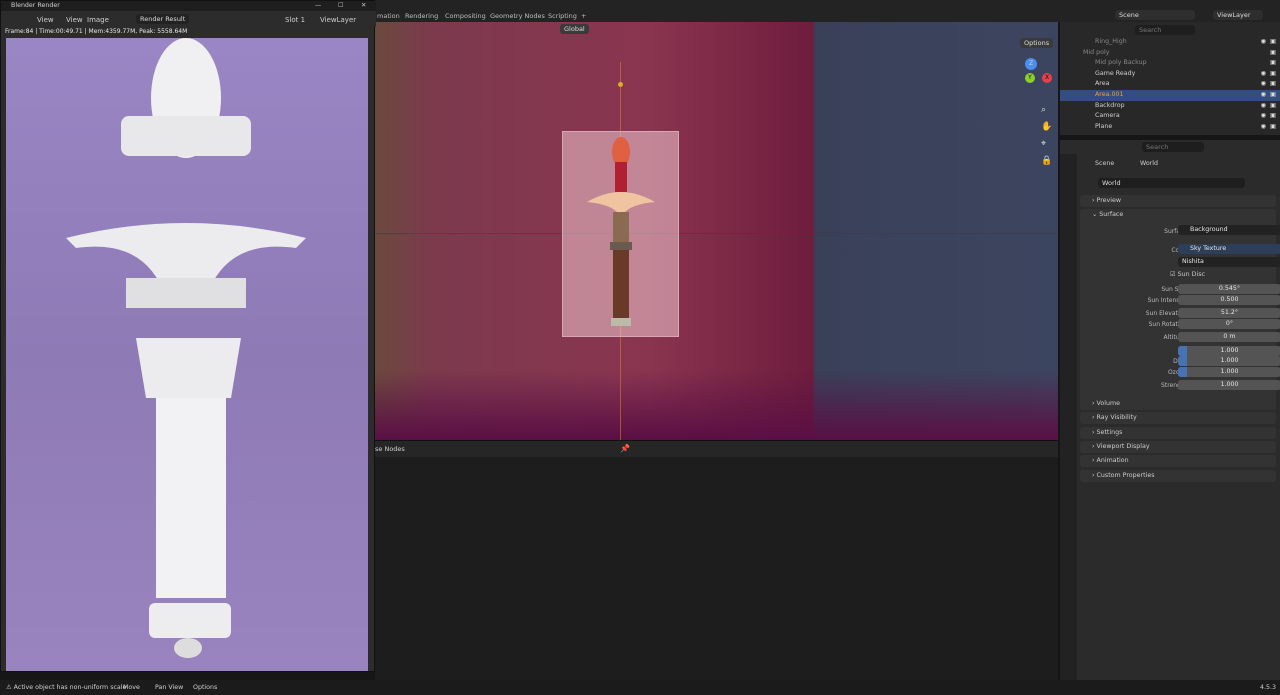 The image size is (1280, 695). What do you see at coordinates (1229, 313) in the screenshot?
I see `sun-elevation-field: 51.2°` at bounding box center [1229, 313].